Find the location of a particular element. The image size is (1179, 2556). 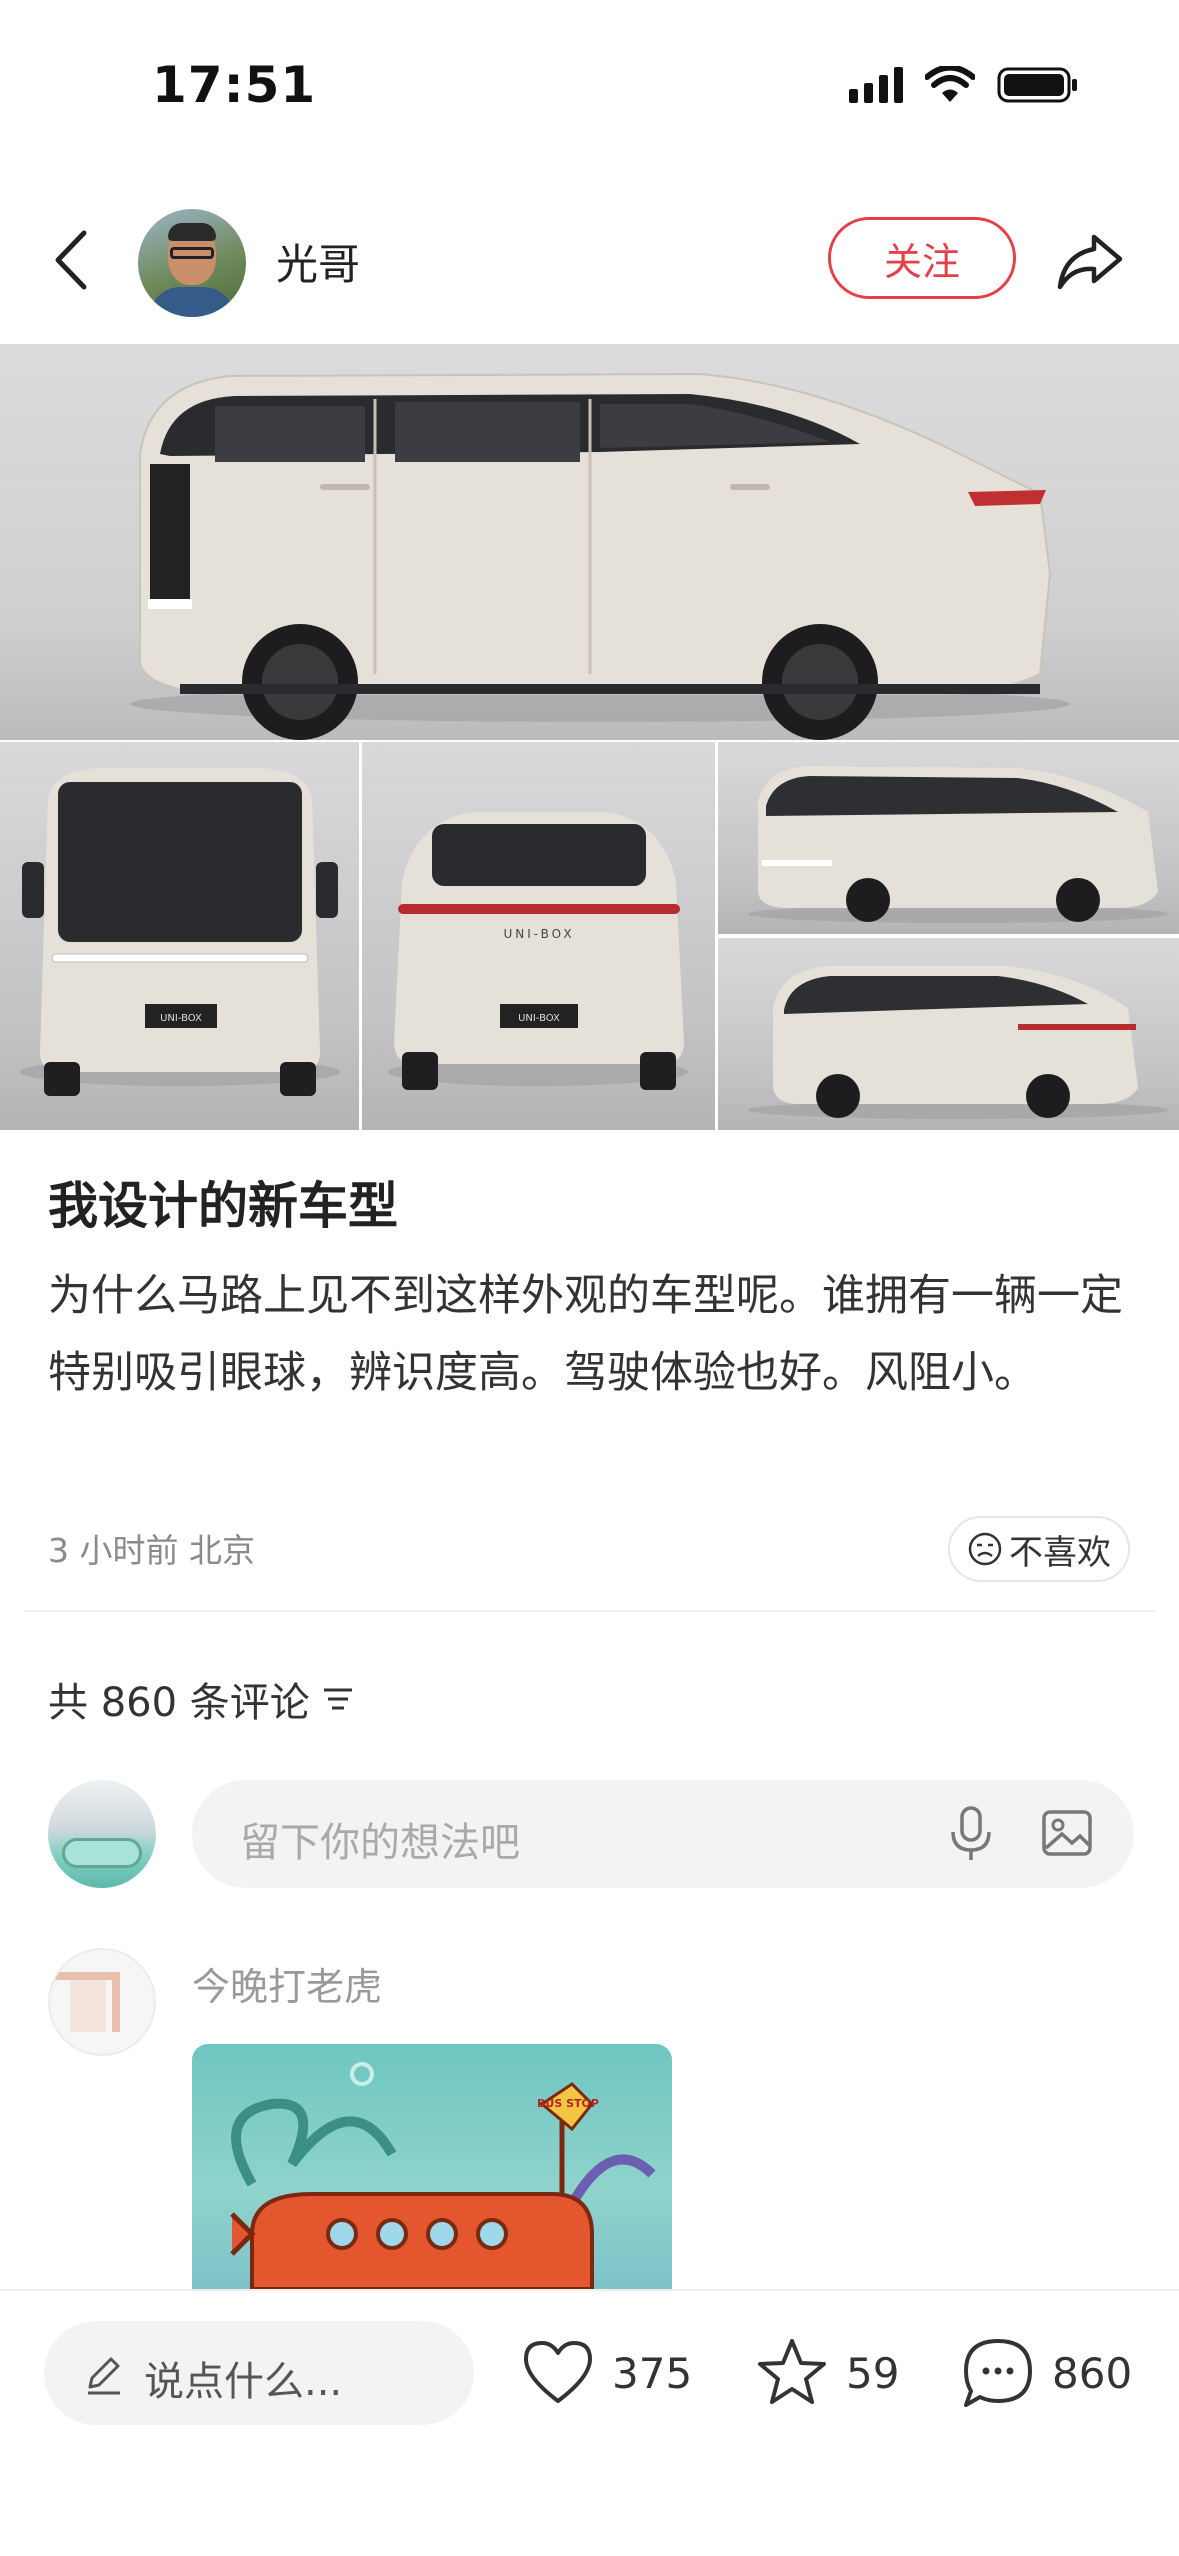

like-count: 375 is located at coordinates (652, 2373).